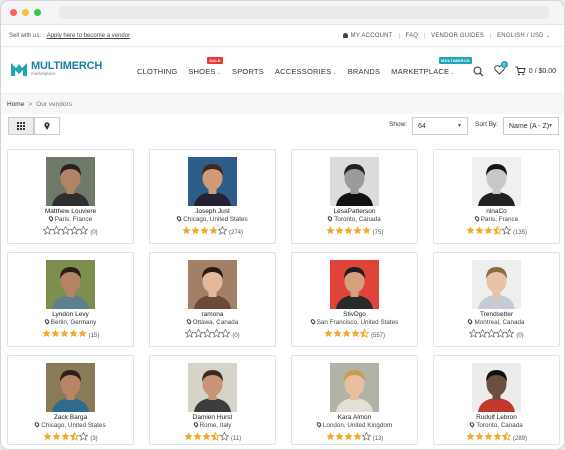  I want to click on vendor-location: Rome, Italy, so click(215, 425).